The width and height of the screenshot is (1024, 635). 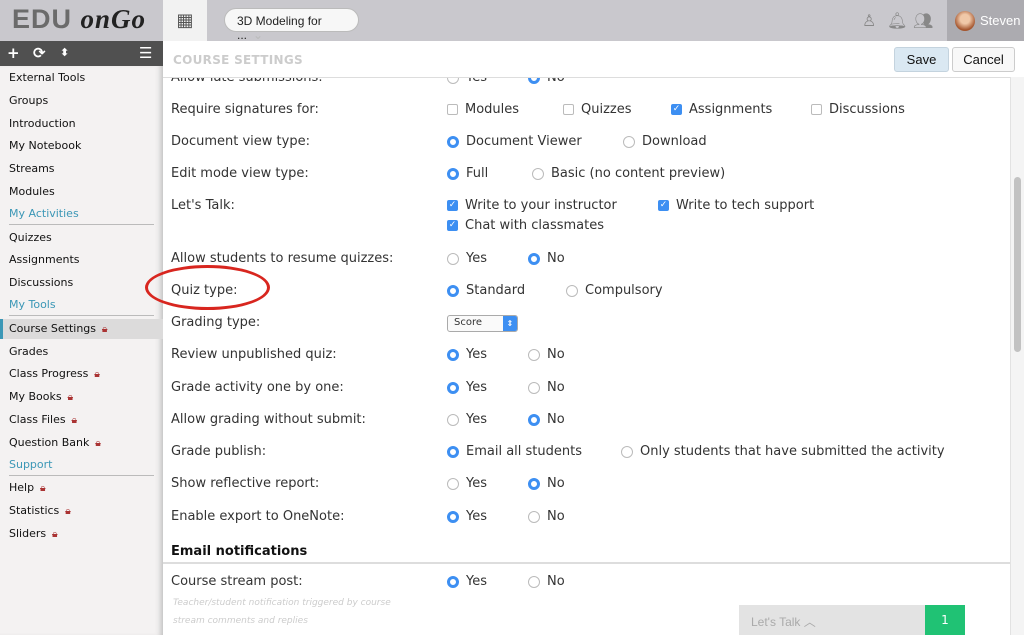 What do you see at coordinates (32, 169) in the screenshot?
I see `sidebar-item: Streams` at bounding box center [32, 169].